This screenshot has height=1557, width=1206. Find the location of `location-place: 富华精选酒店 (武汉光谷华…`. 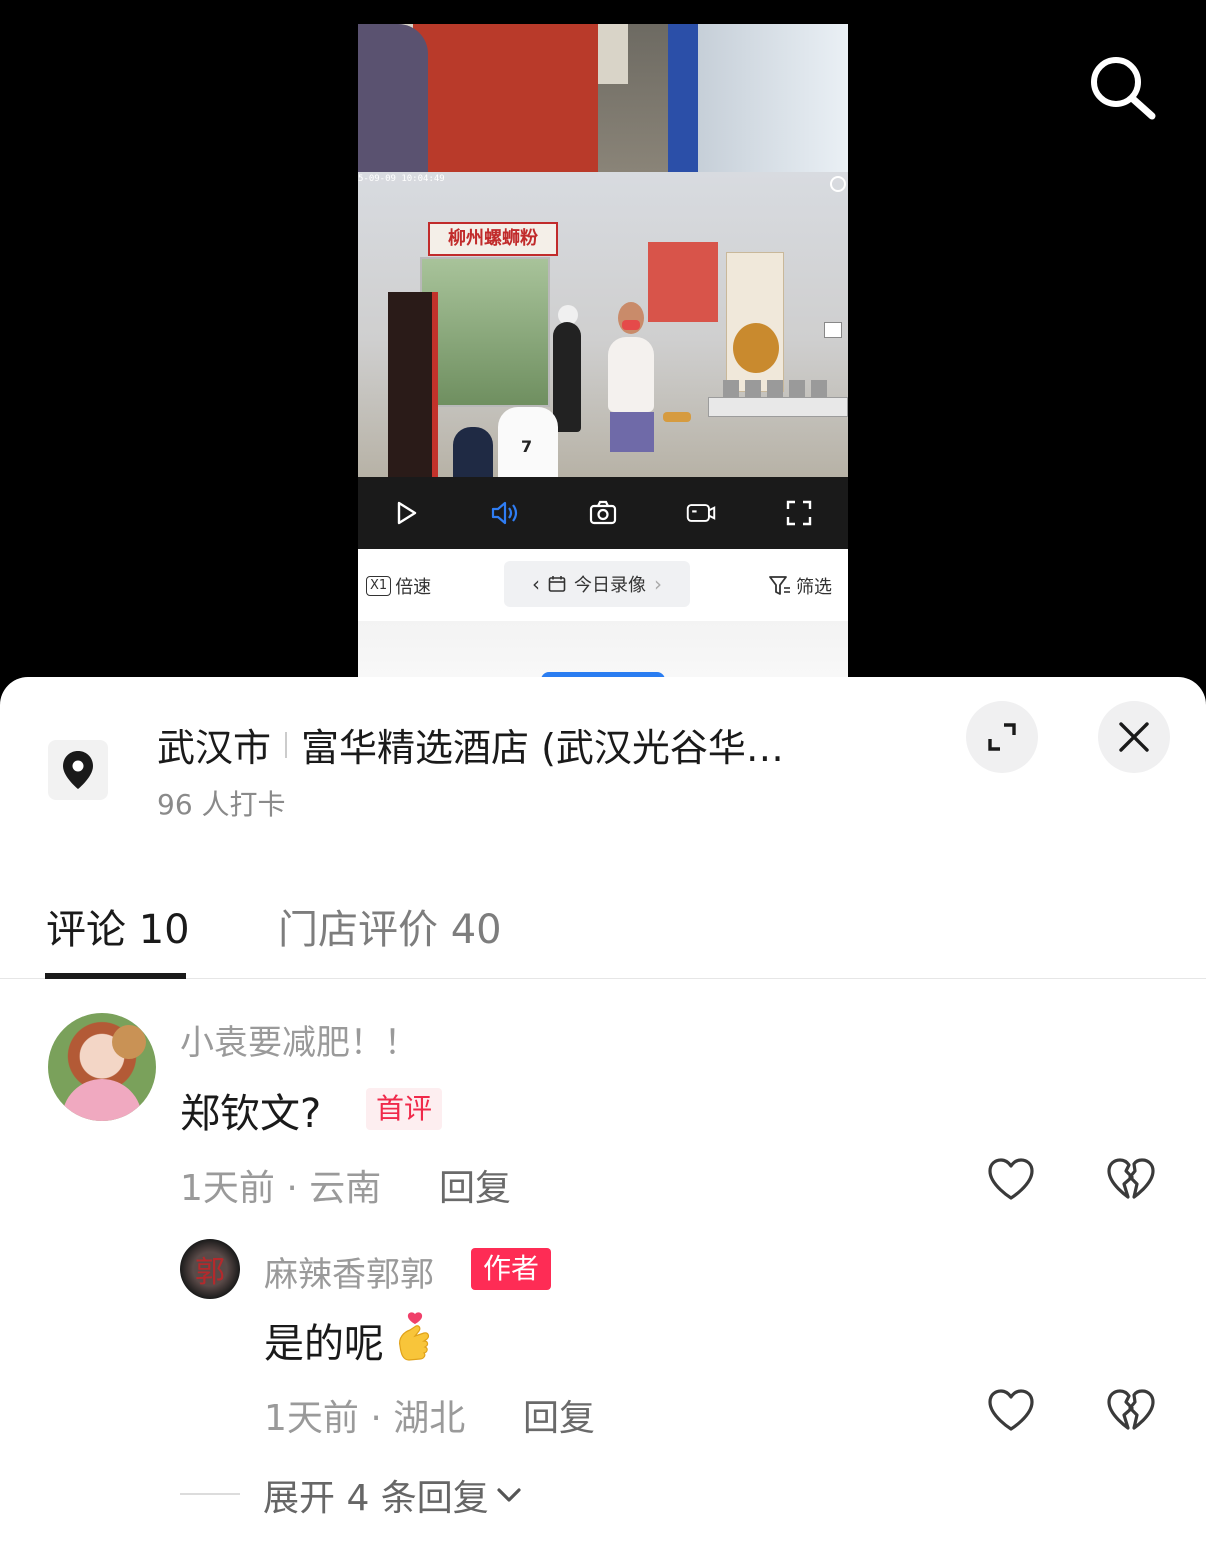

location-place: 富华精选酒店 (武汉光谷华… is located at coordinates (542, 748).